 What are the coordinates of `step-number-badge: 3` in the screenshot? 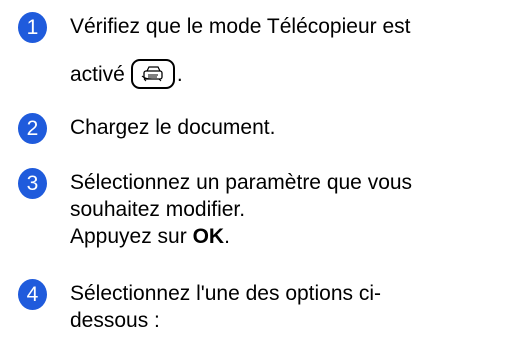 It's located at (32, 183).